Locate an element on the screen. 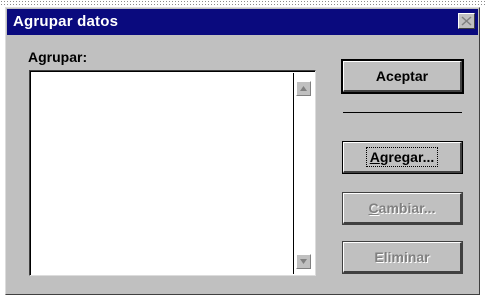  arrow-down-icon is located at coordinates (303, 261).